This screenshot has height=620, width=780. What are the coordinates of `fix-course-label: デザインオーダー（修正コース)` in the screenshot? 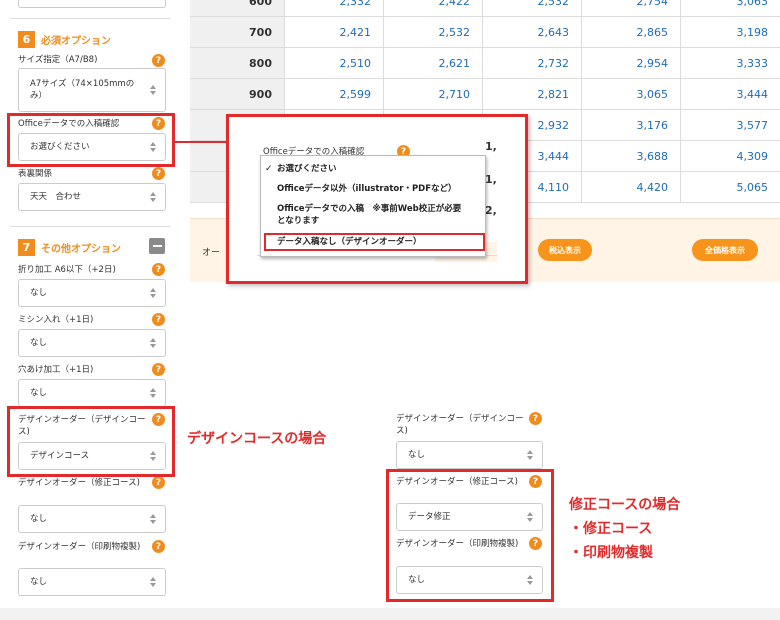 It's located at (79, 483).